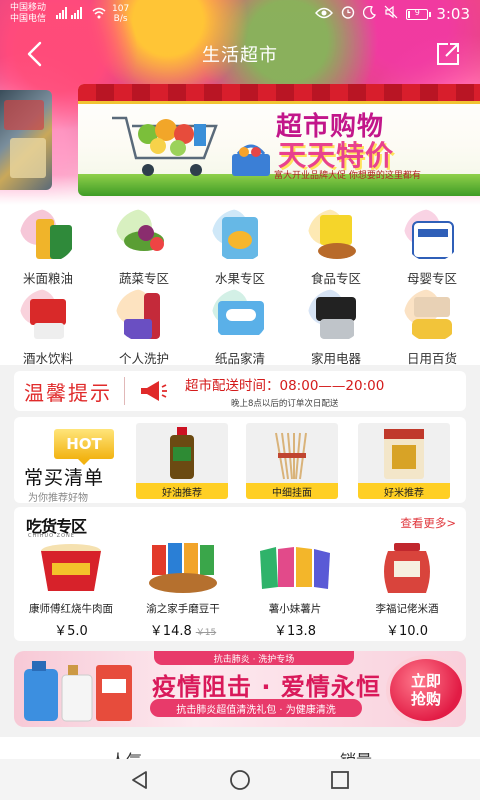  What do you see at coordinates (71, 14) in the screenshot?
I see `signal-icon` at bounding box center [71, 14].